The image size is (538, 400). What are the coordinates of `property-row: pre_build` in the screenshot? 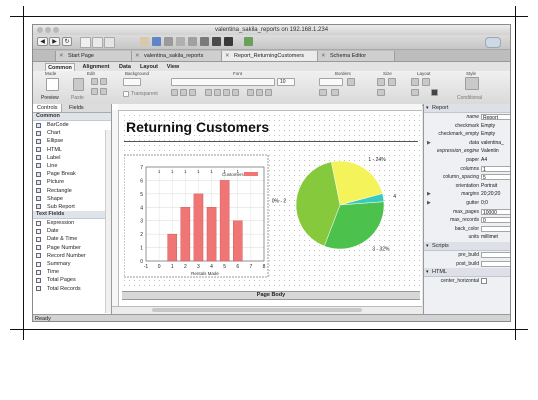 It's located at (467, 255).